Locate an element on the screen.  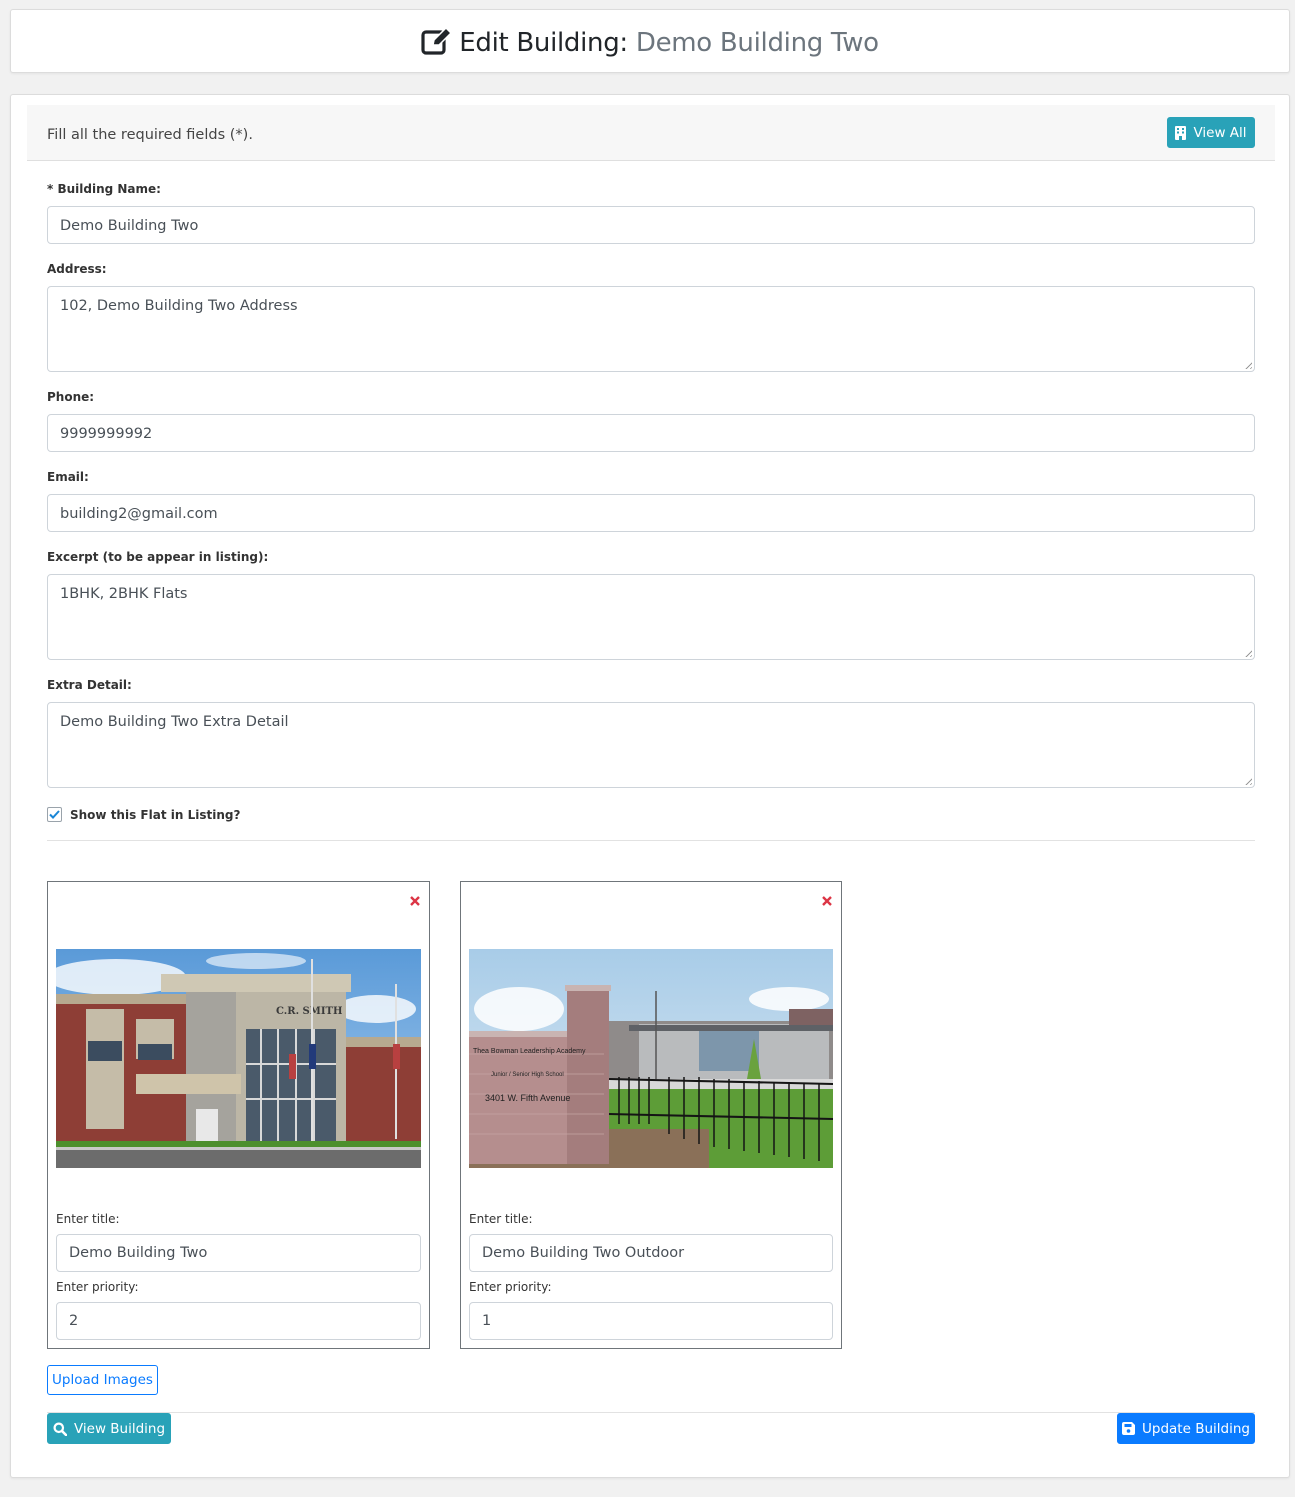
image-title-input: Demo Building Two is located at coordinates (238, 1253).